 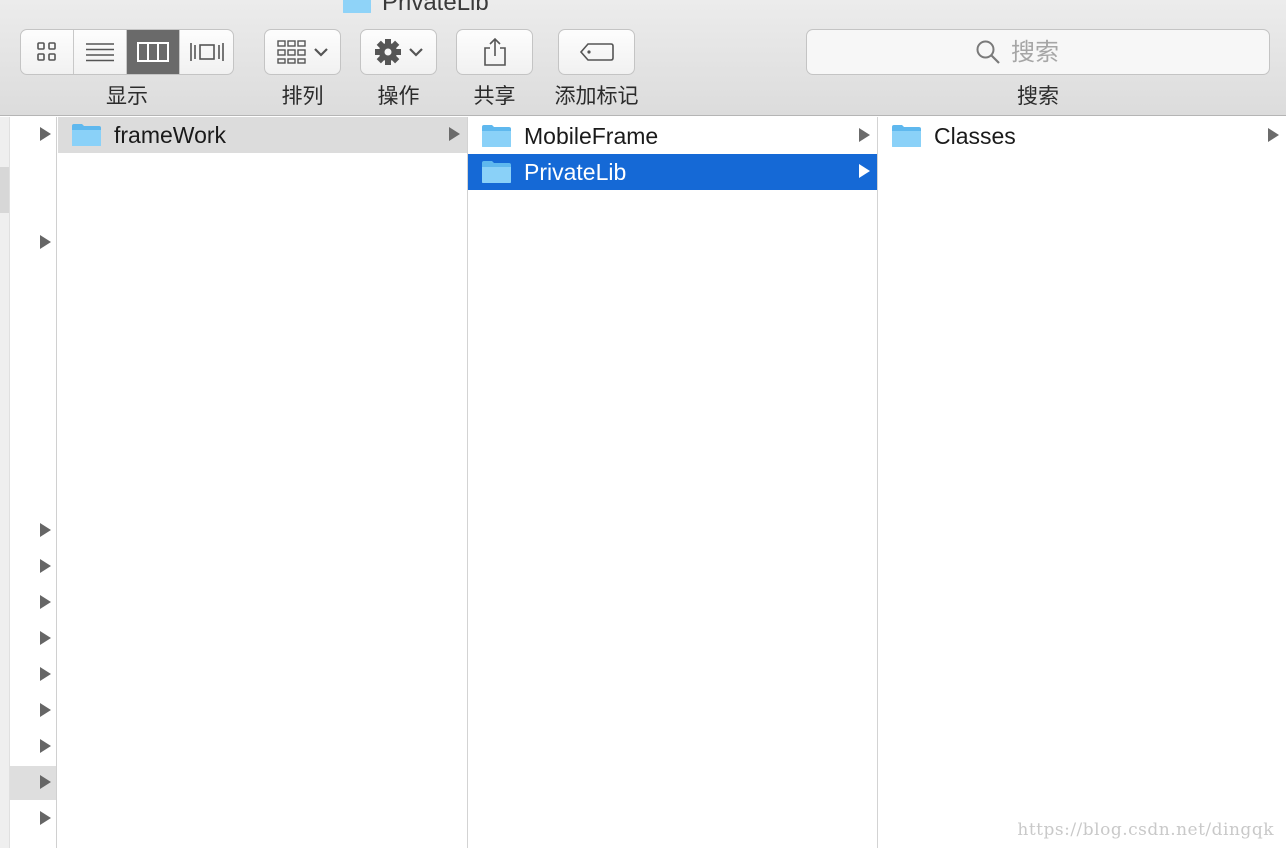 I want to click on folder-row-classes: Classes, so click(x=1082, y=136).